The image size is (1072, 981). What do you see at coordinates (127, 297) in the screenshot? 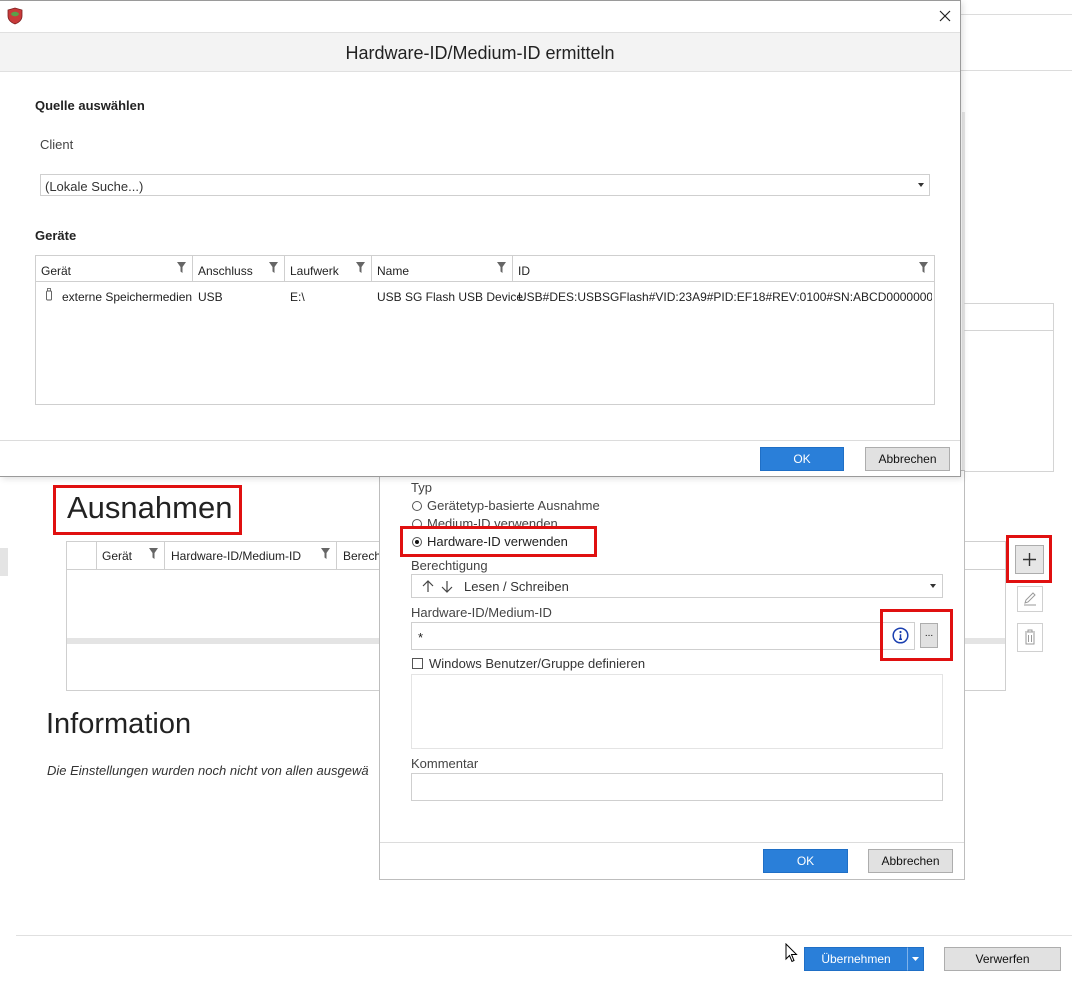
I see `cell-geraet: externe Speichermedien` at bounding box center [127, 297].